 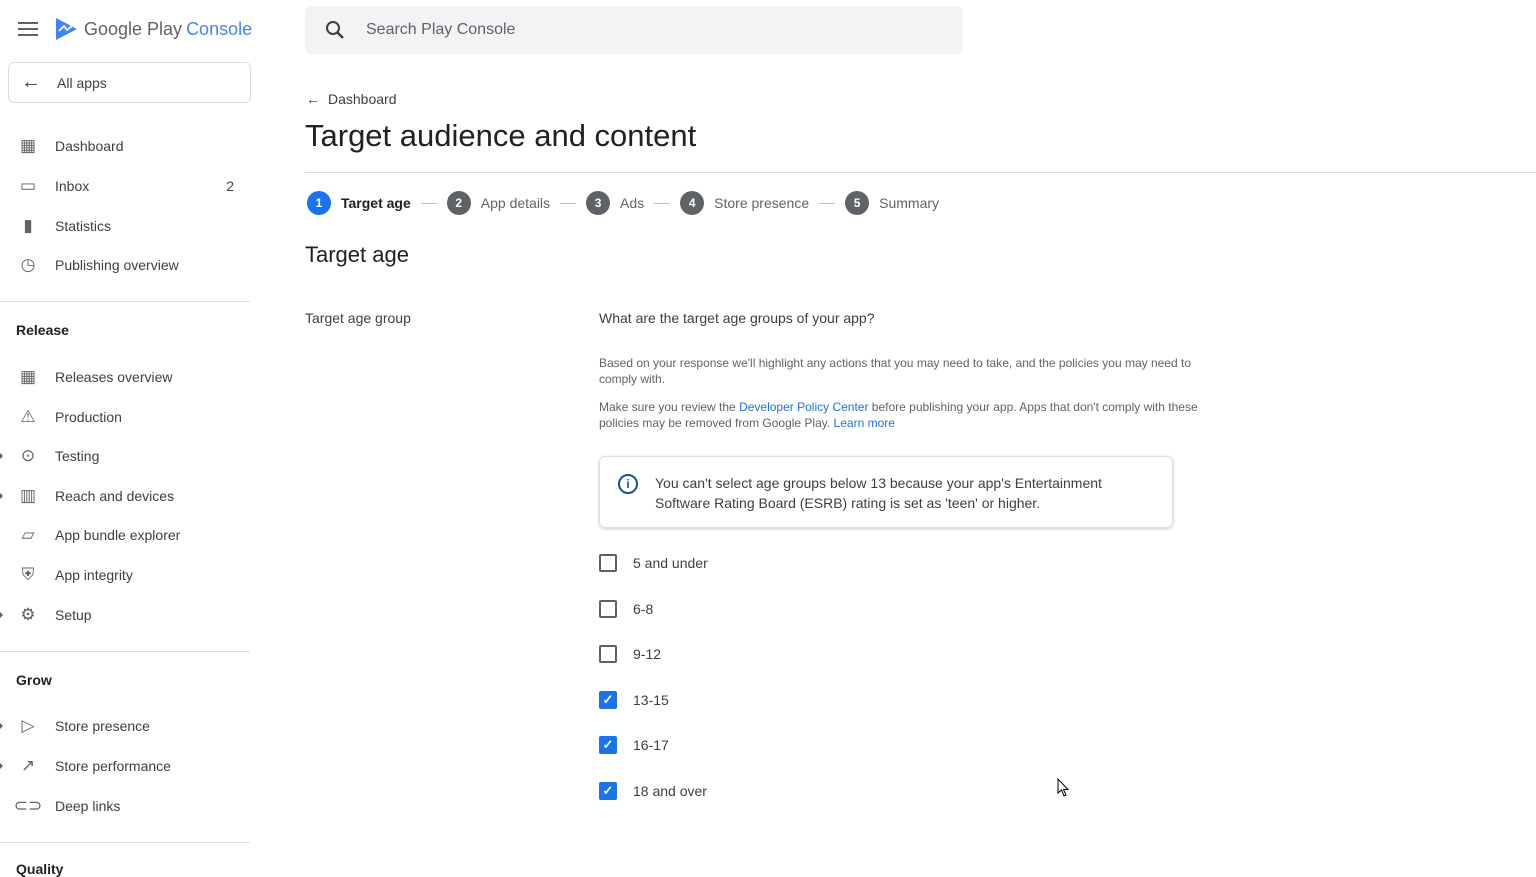 What do you see at coordinates (102, 726) in the screenshot?
I see `label: Store presence` at bounding box center [102, 726].